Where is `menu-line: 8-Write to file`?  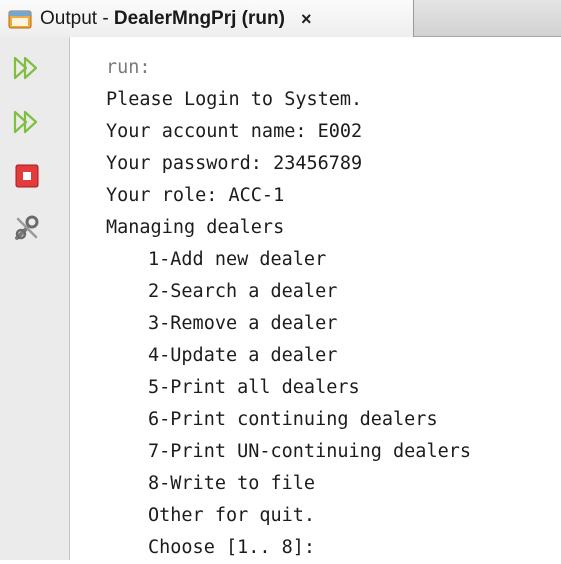 menu-line: 8-Write to file is located at coordinates (232, 483).